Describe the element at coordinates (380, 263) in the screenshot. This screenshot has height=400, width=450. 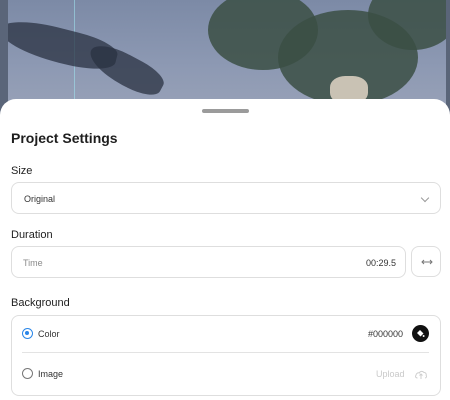
I see `duration-value: 00:29.5` at that location.